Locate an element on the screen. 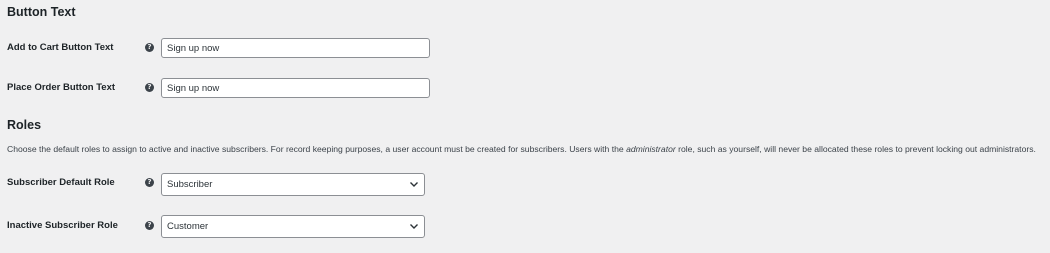 The width and height of the screenshot is (1050, 253). section-title-button-text: Button Text is located at coordinates (41, 12).